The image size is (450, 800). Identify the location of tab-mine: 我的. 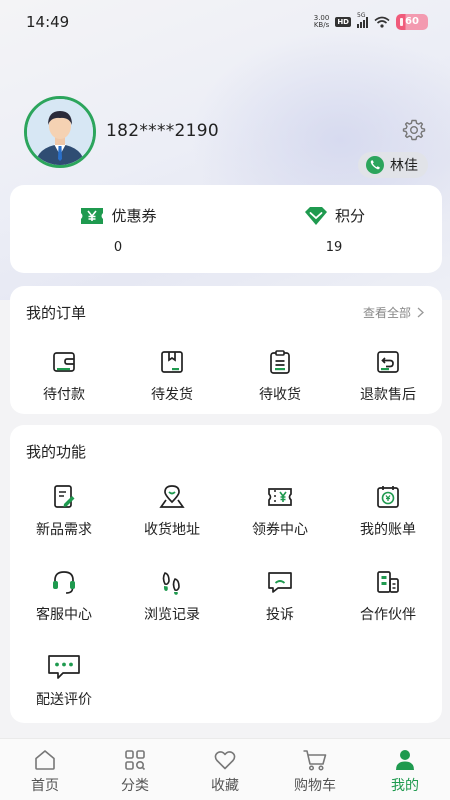
(405, 769).